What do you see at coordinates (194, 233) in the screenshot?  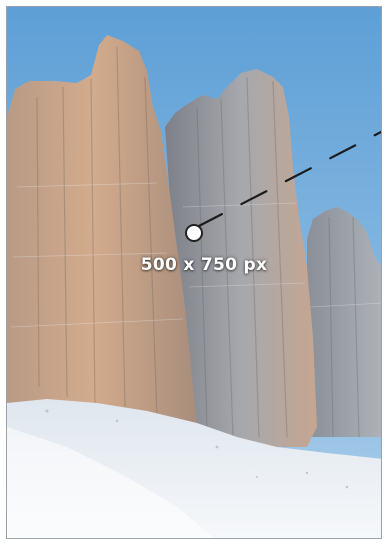 I see `circle-handle-icon` at bounding box center [194, 233].